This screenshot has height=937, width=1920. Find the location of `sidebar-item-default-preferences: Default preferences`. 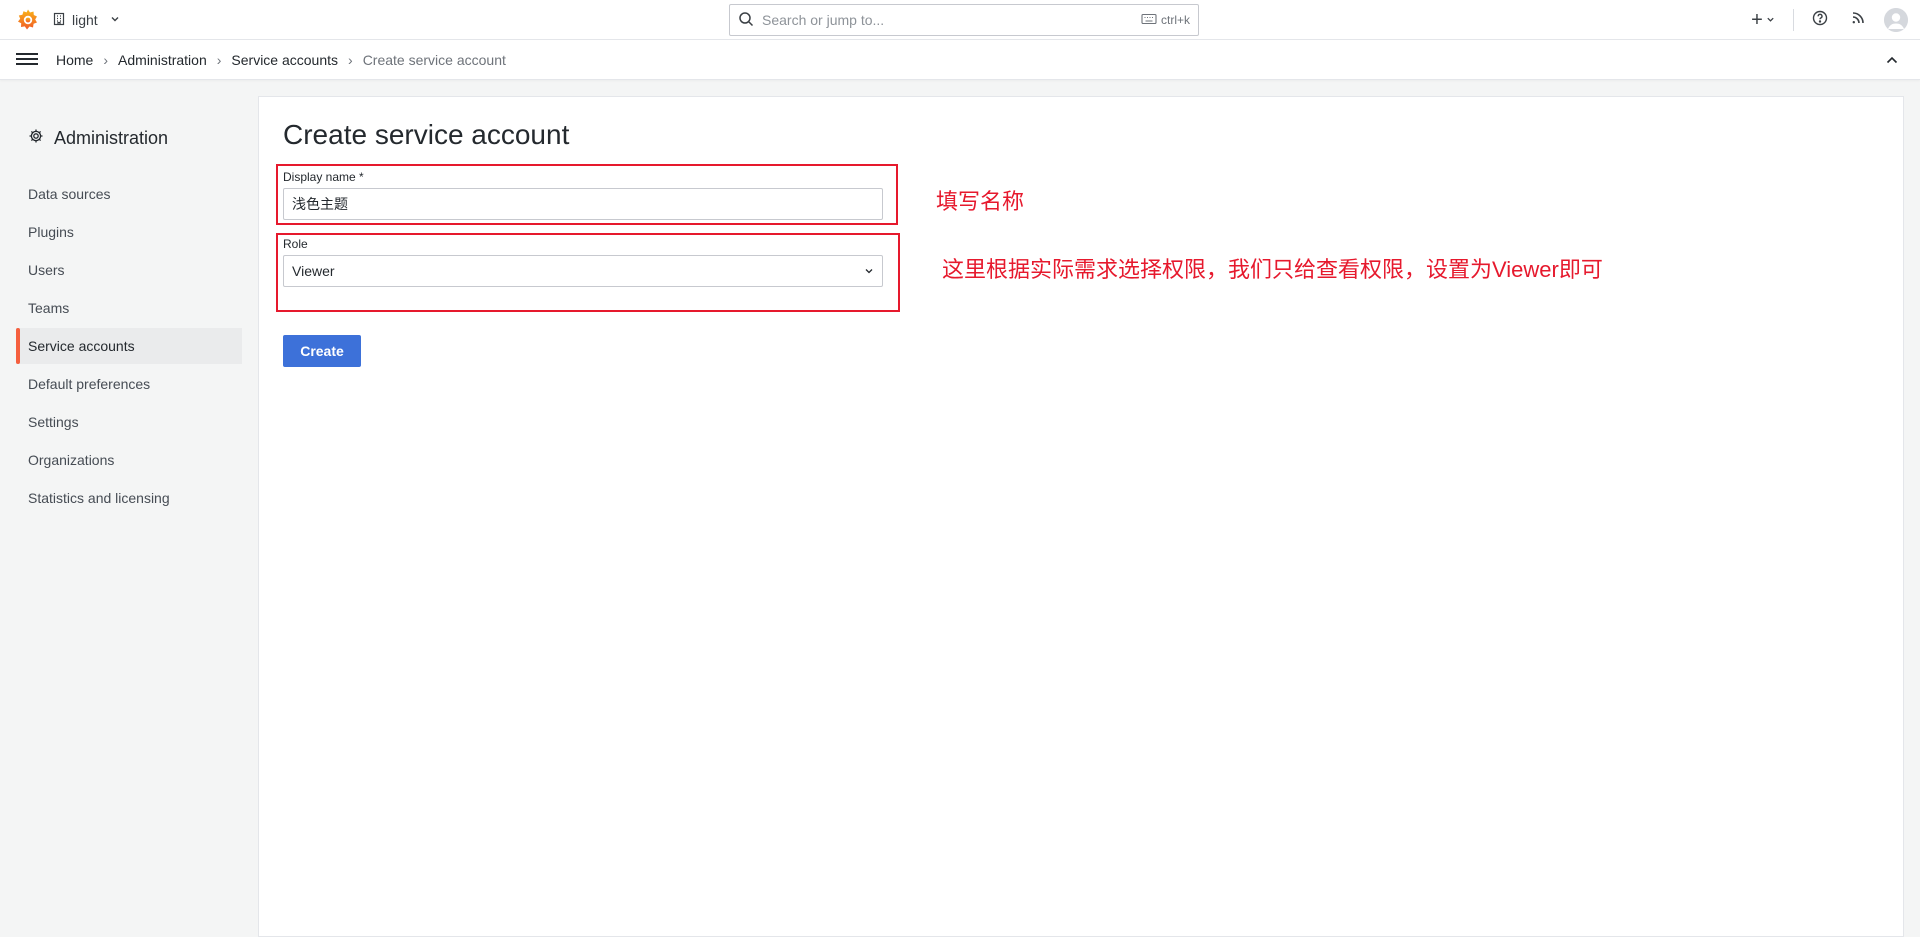

sidebar-item-default-preferences: Default preferences is located at coordinates (129, 384).